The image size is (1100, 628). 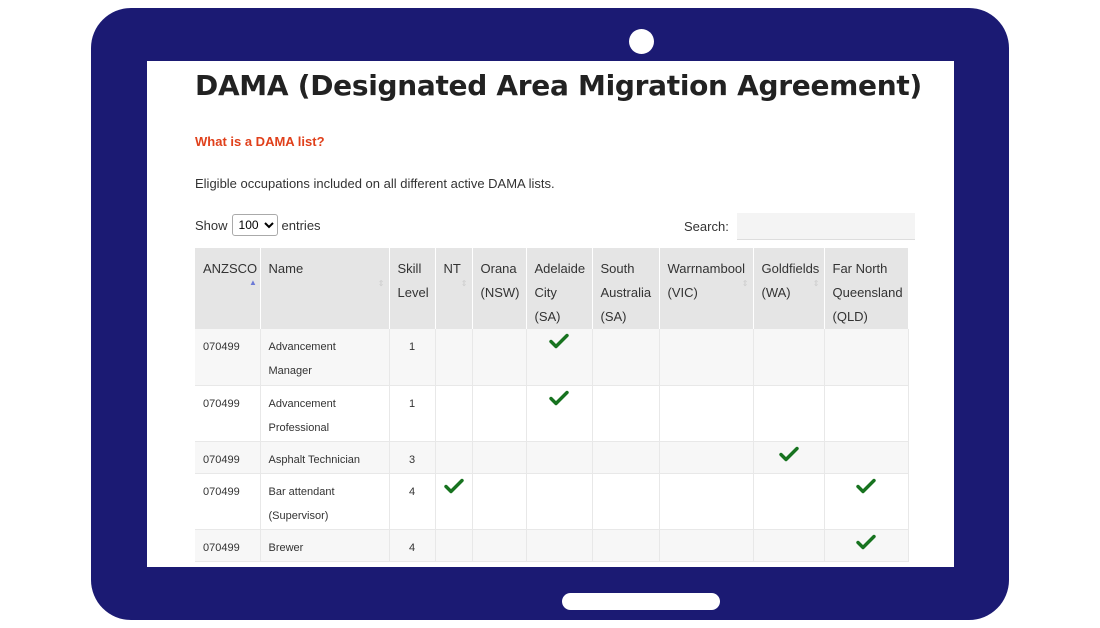 I want to click on table-row: 070499 Asphalt Technician 3, so click(x=552, y=457).